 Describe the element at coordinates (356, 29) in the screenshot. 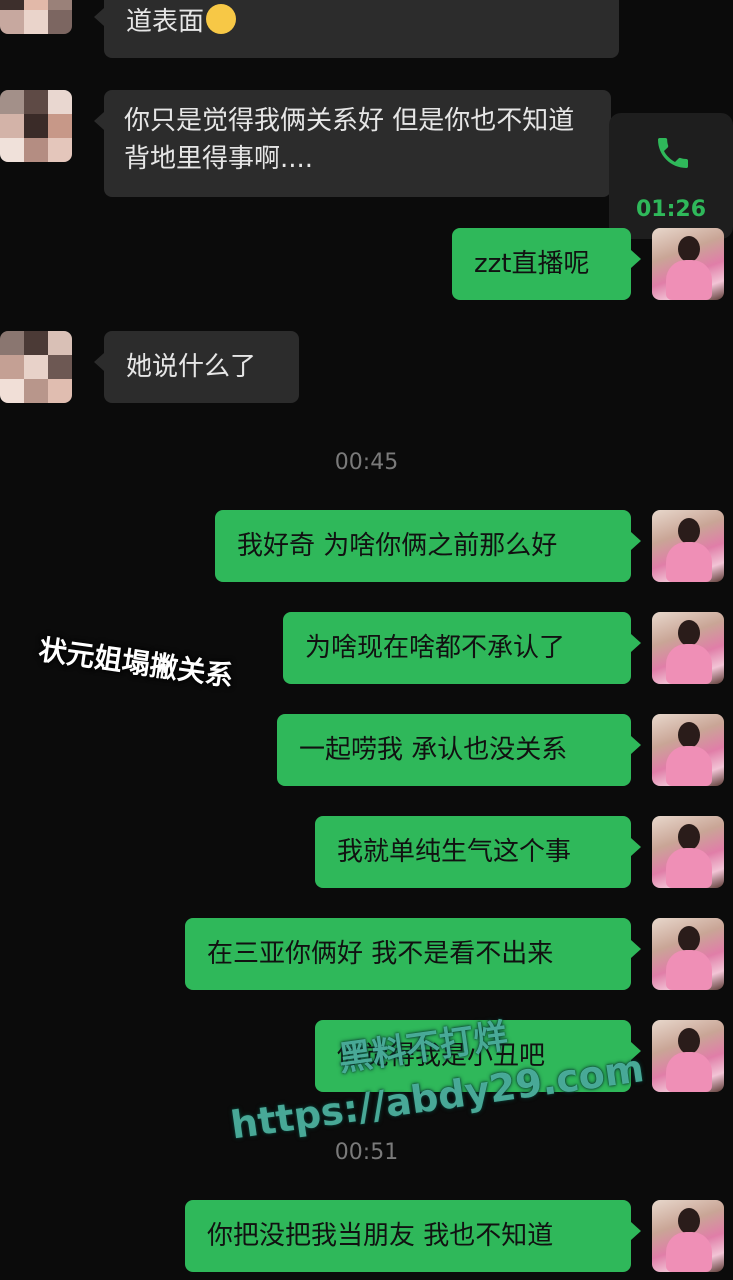

I see `message-bubble-incoming: 道表面` at that location.